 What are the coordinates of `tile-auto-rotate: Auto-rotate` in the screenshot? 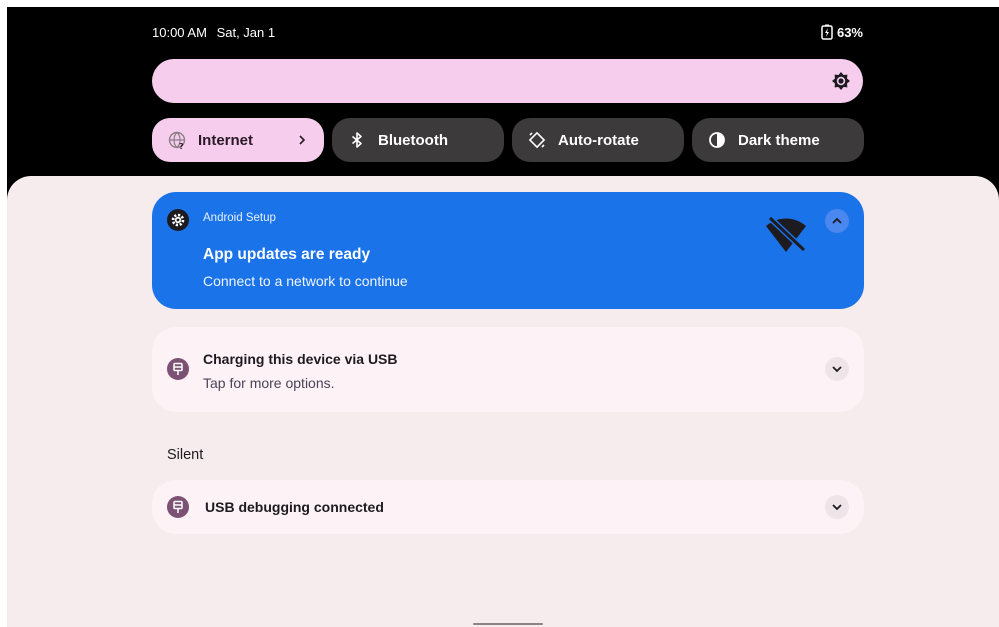 It's located at (598, 140).